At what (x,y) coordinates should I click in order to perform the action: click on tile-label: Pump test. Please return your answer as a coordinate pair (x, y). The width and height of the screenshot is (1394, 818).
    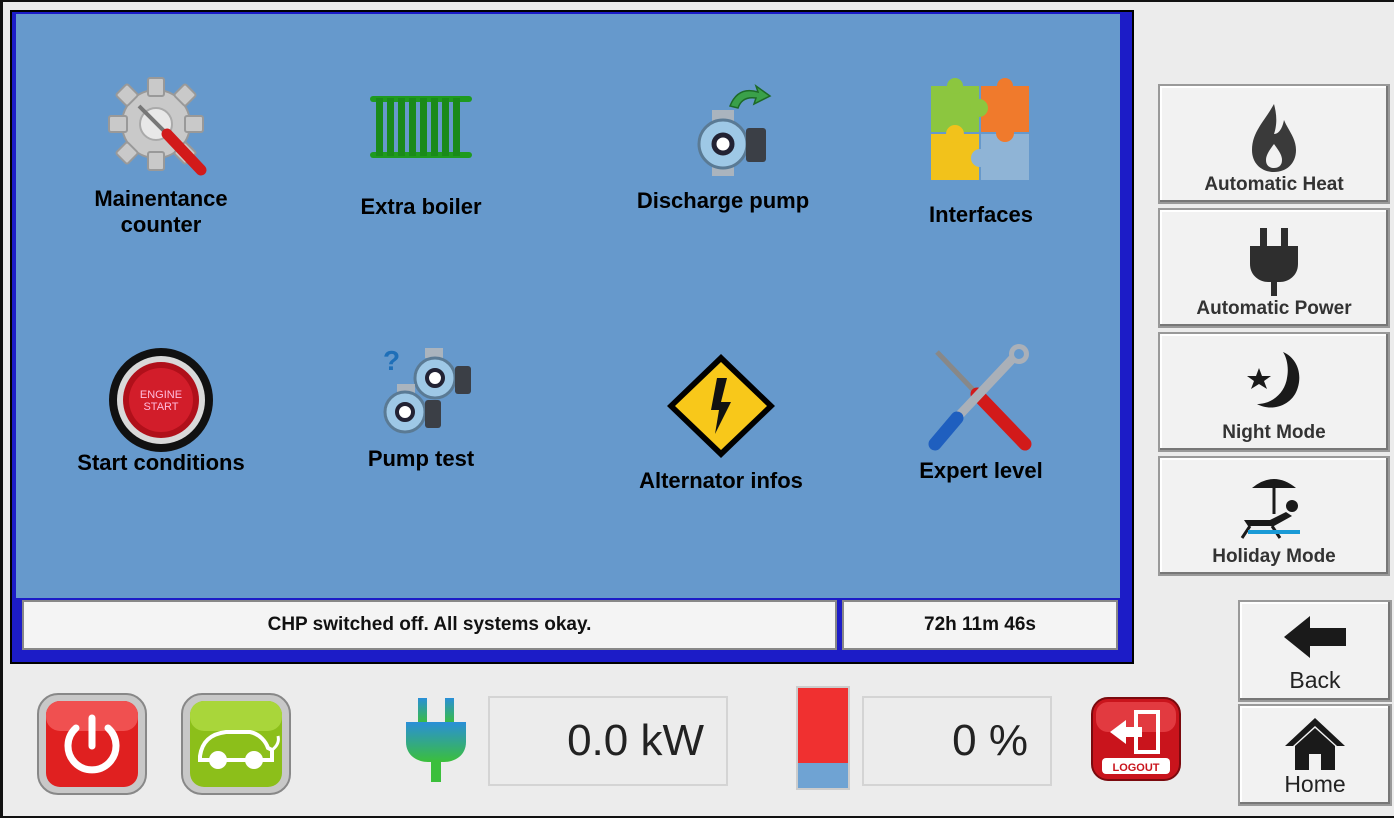
    Looking at the image, I should click on (421, 458).